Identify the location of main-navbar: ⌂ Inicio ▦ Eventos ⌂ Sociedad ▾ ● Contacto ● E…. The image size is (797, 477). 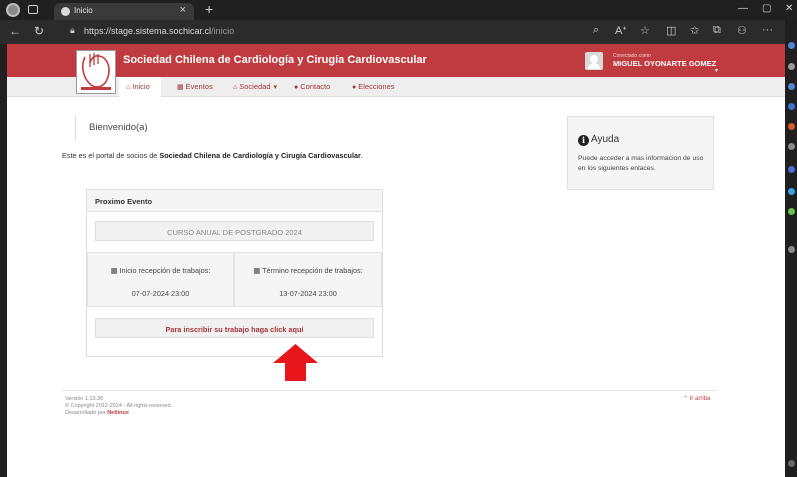
(396, 87).